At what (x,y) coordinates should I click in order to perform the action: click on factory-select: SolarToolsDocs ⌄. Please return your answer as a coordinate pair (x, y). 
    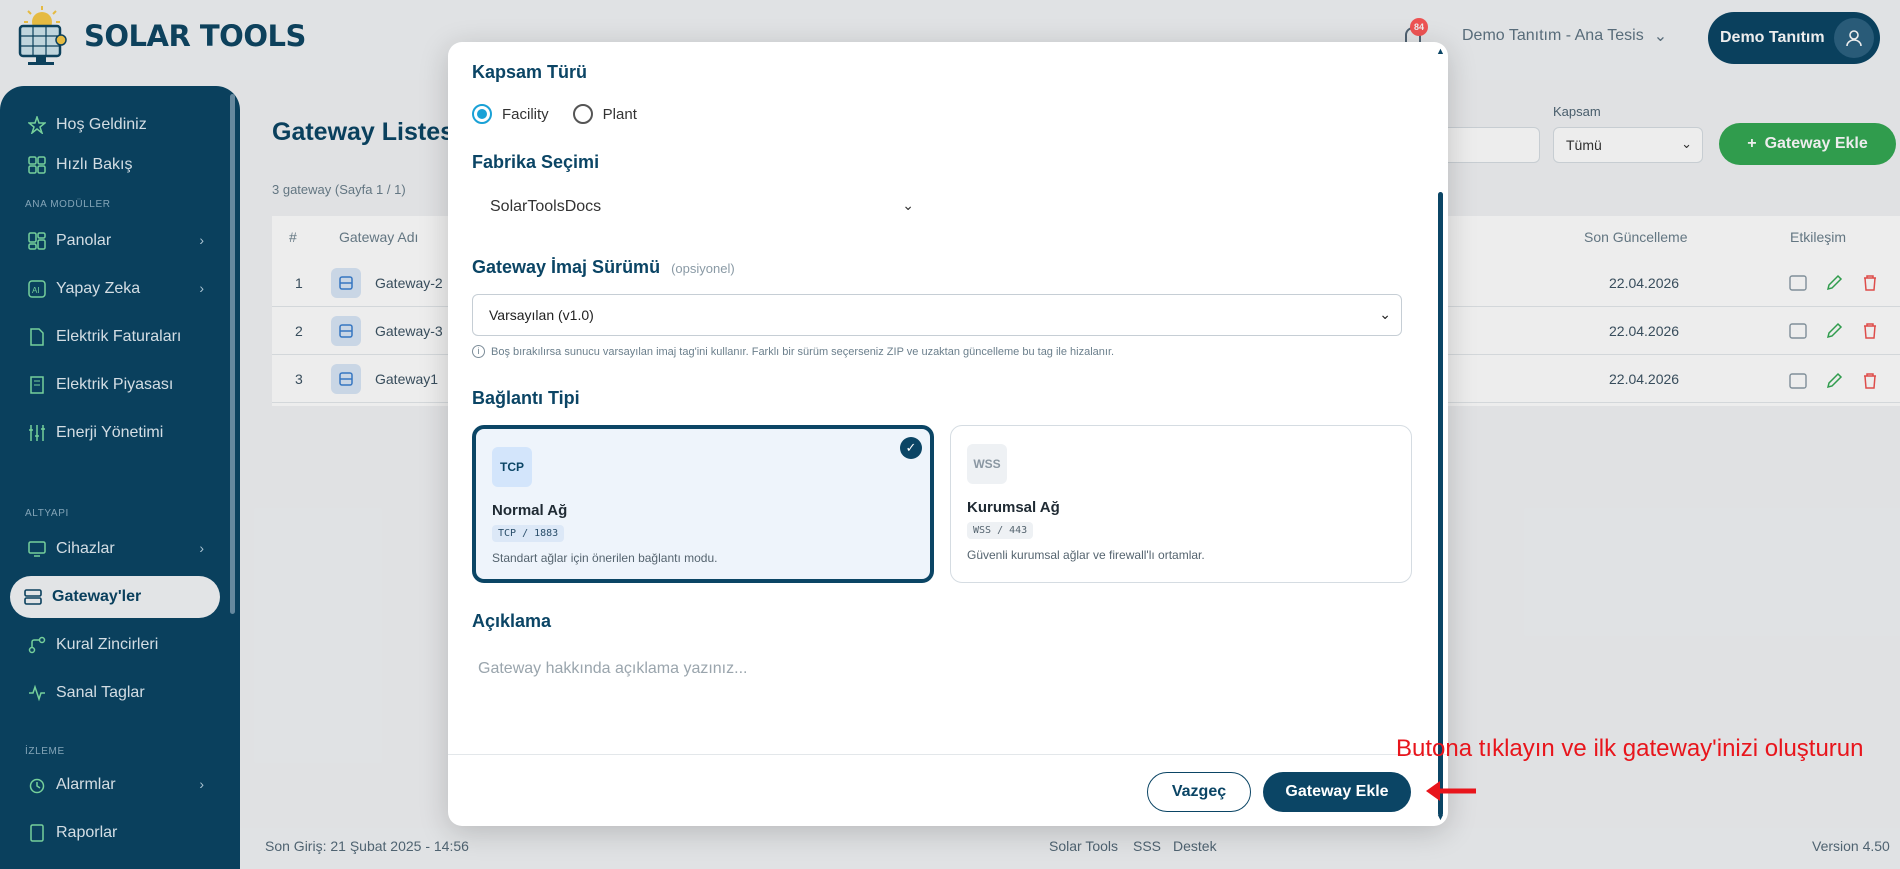
    Looking at the image, I should click on (702, 207).